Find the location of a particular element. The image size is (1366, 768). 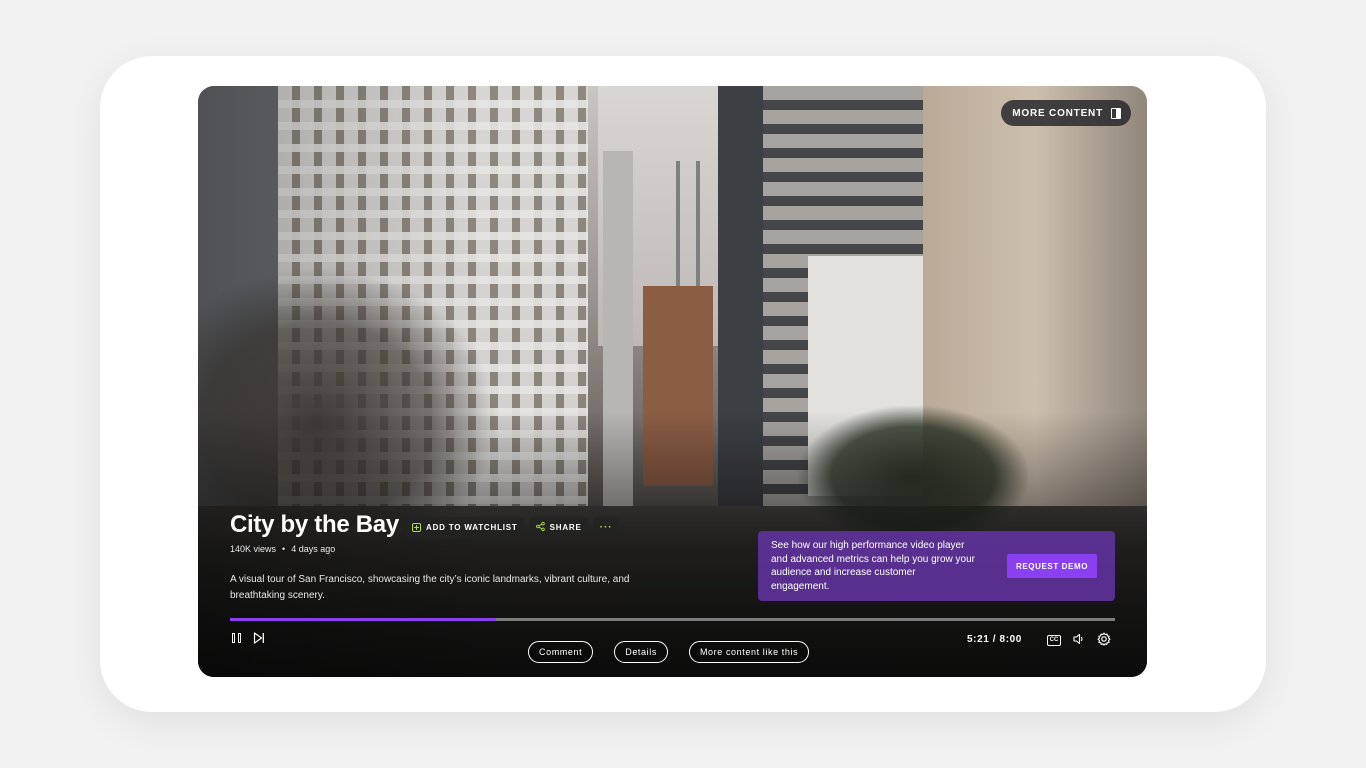

time-display: 5:21 / 8:00 is located at coordinates (994, 639).